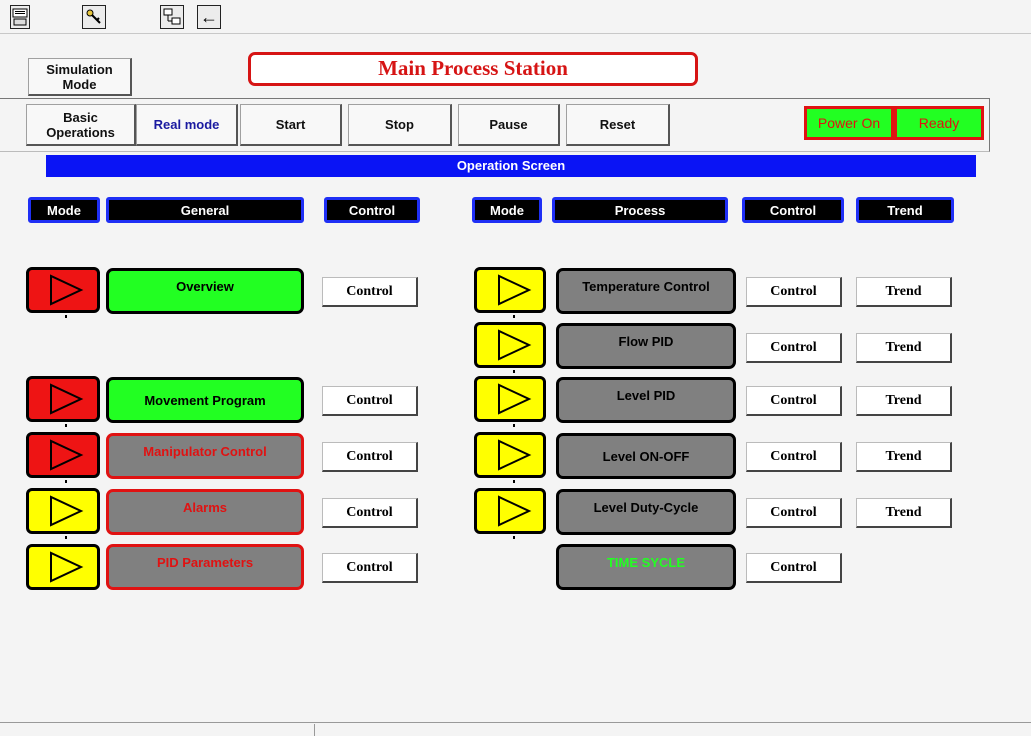  What do you see at coordinates (794, 292) in the screenshot?
I see `control-button-temperature-control: Control` at bounding box center [794, 292].